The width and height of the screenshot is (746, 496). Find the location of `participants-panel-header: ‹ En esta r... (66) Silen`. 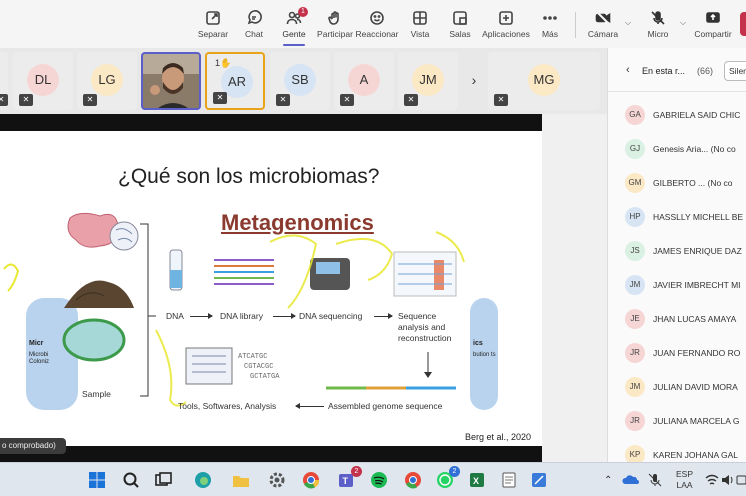

participants-panel-header: ‹ En esta r... (66) Silen is located at coordinates (677, 70).